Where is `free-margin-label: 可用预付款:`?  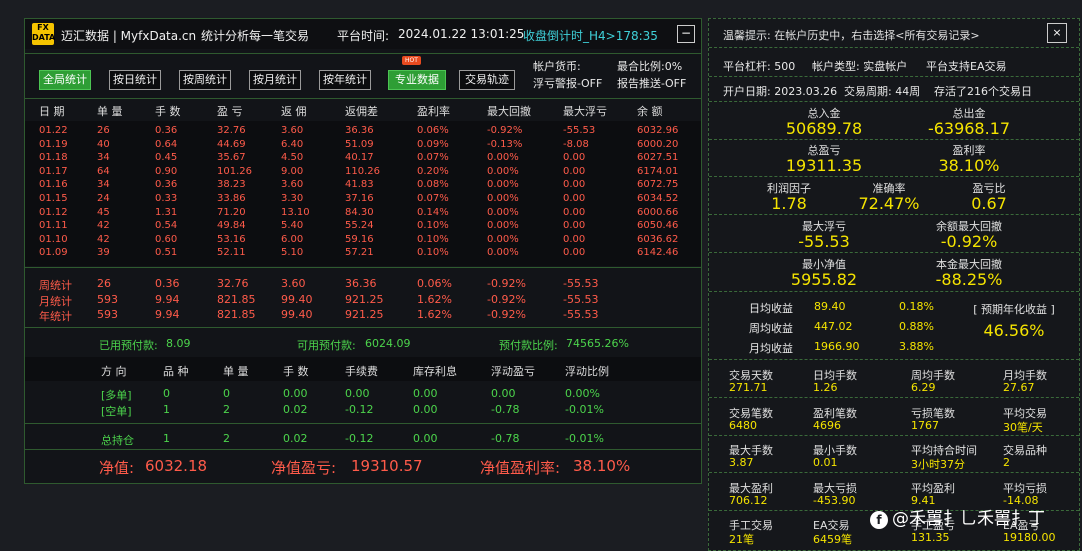 free-margin-label: 可用预付款: is located at coordinates (326, 345).